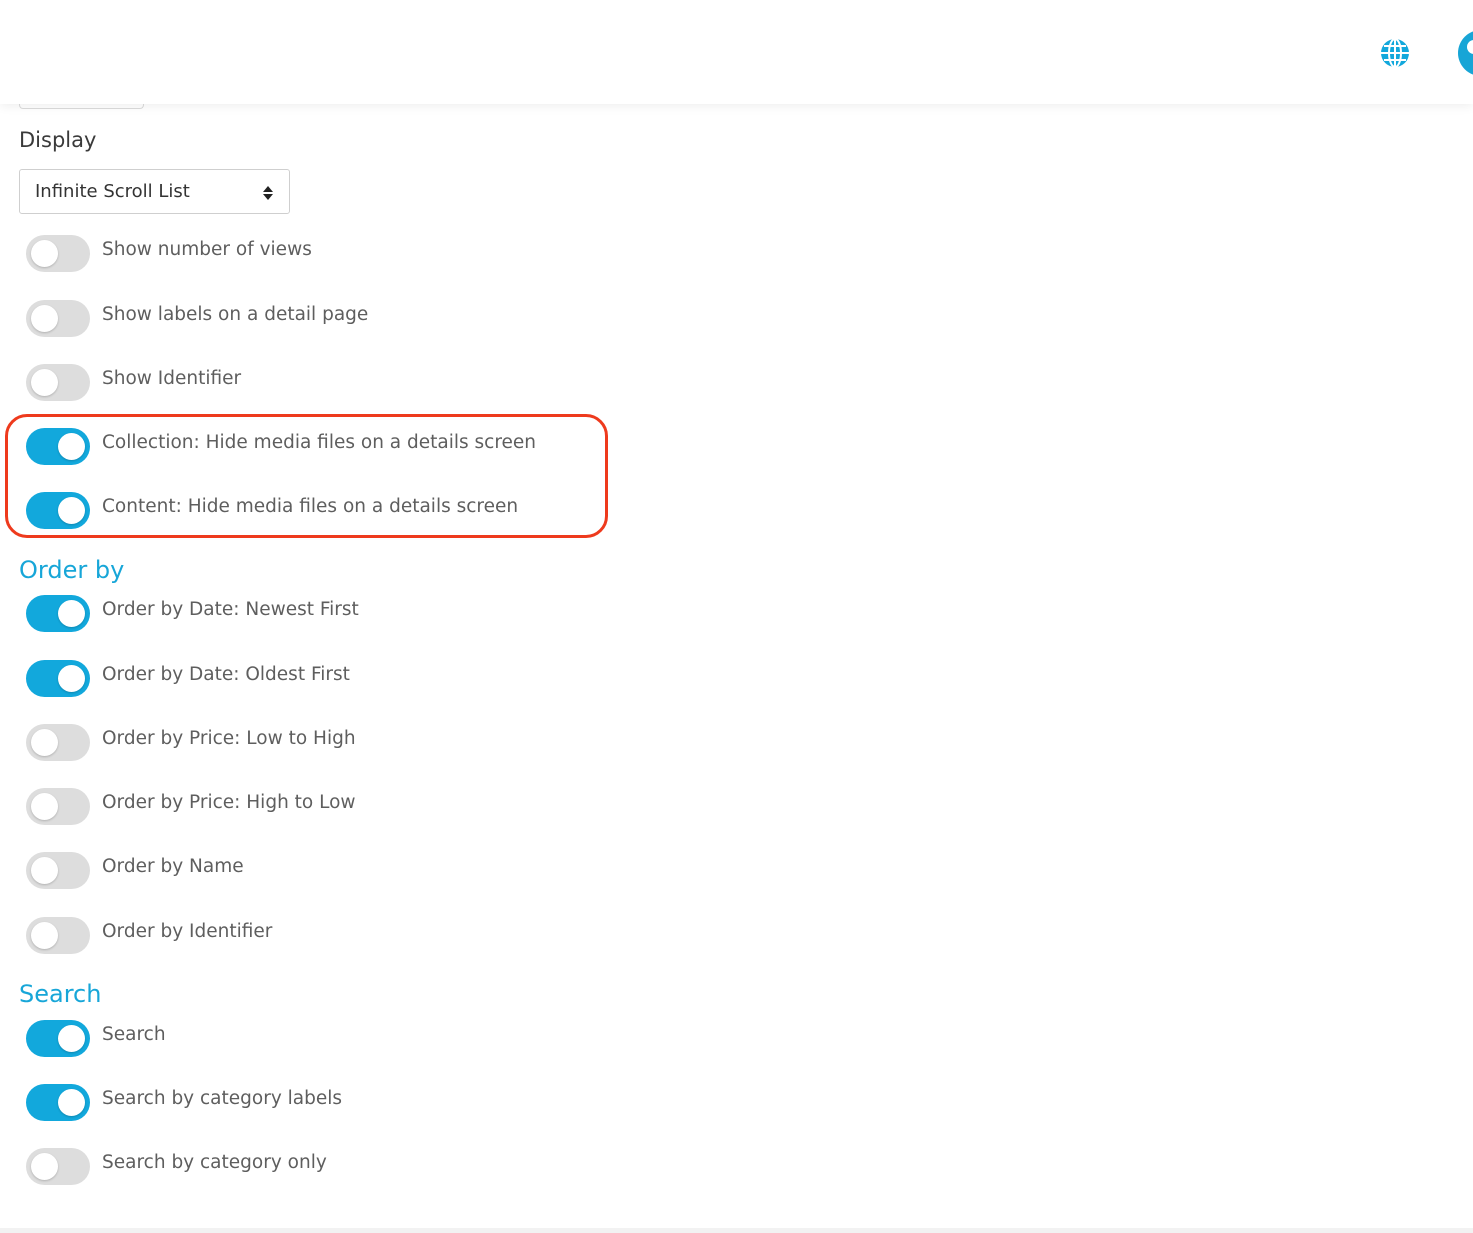  I want to click on toggle-row-name: Order by Name, so click(135, 870).